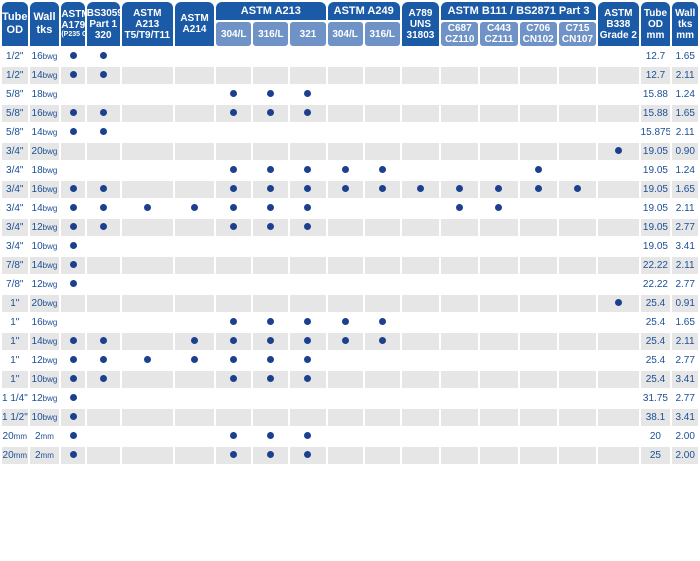 This screenshot has height=561, width=700. I want to click on table-row: 3/4" 20bwg 19.05 0.90, so click(350, 151).